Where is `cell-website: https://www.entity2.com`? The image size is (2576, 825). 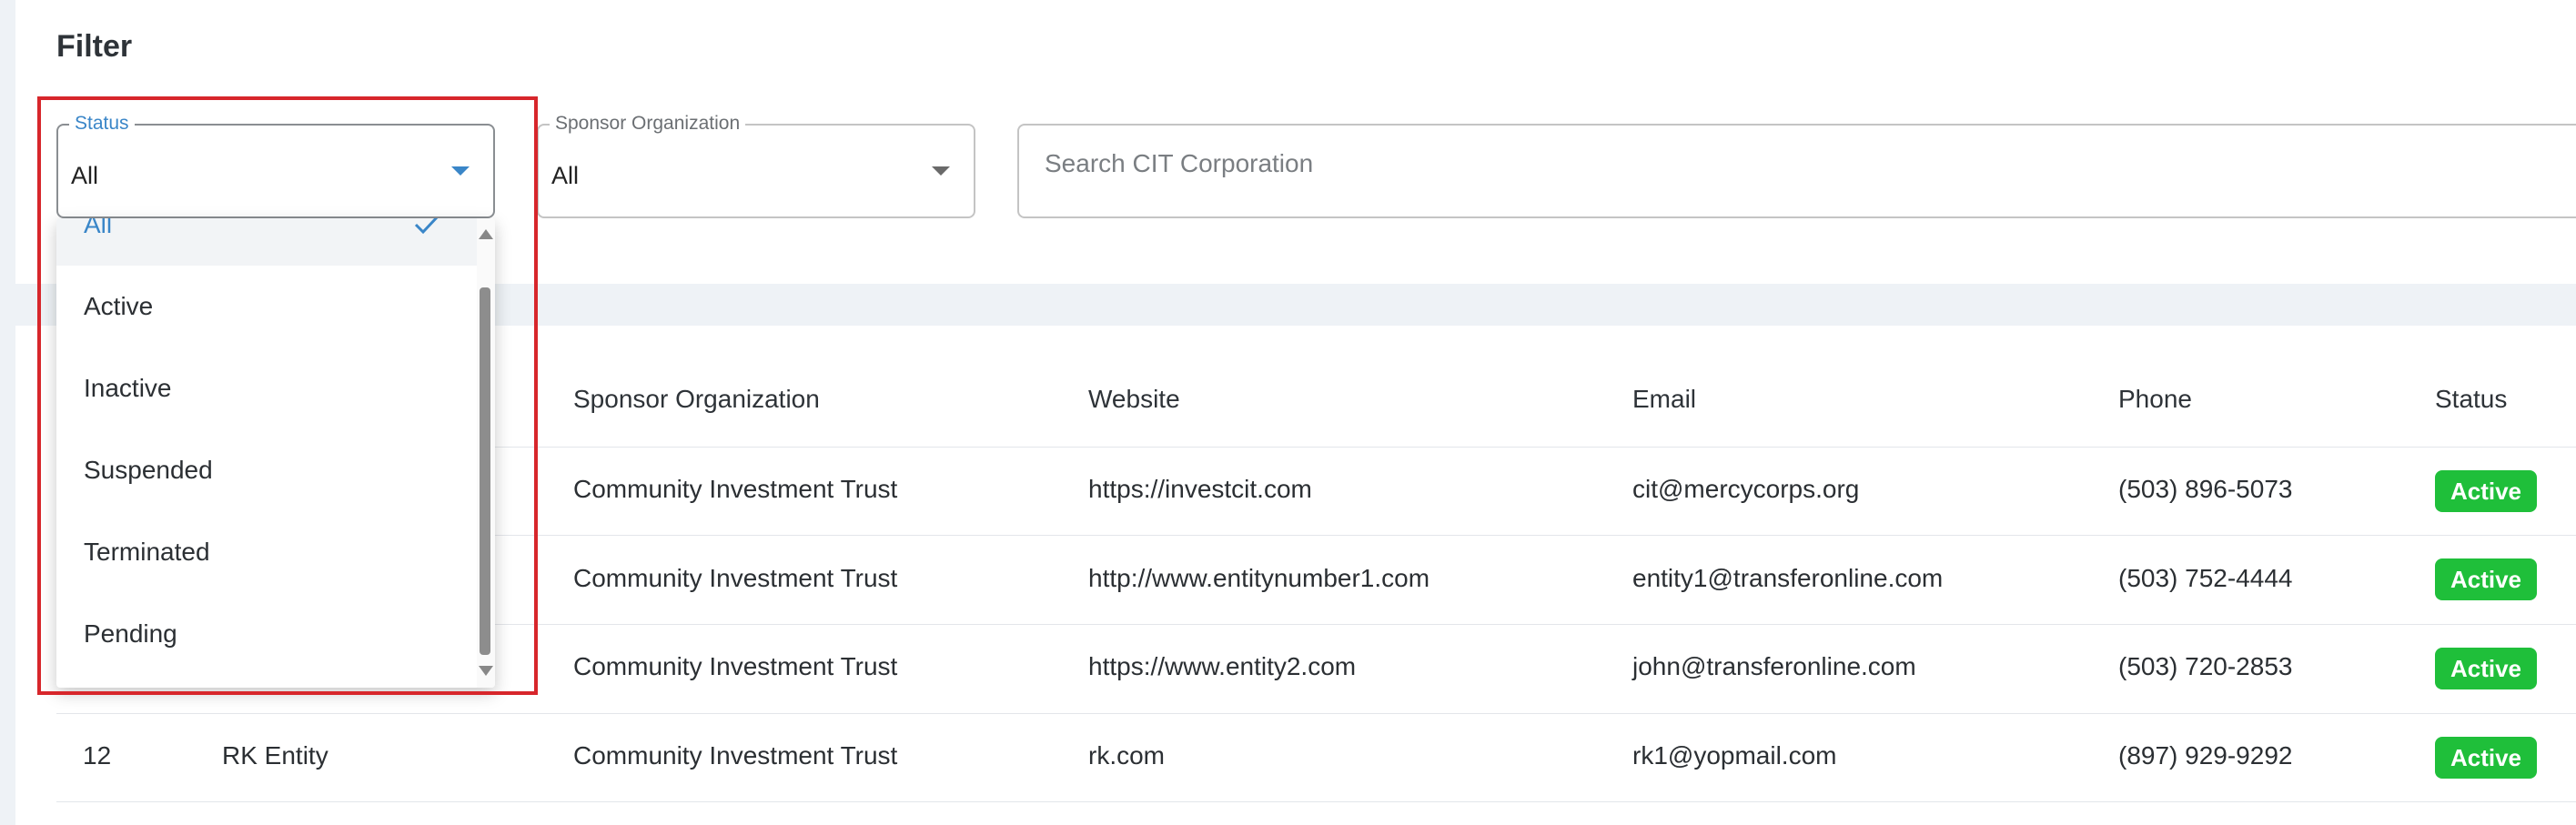 cell-website: https://www.entity2.com is located at coordinates (1222, 666).